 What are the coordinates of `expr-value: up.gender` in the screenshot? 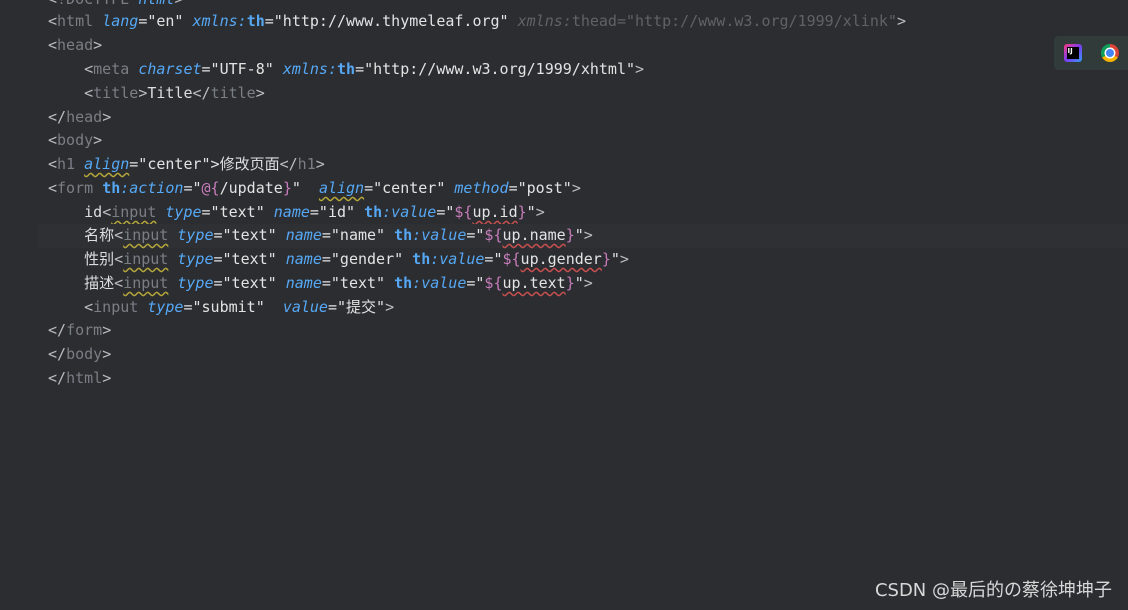 It's located at (561, 259).